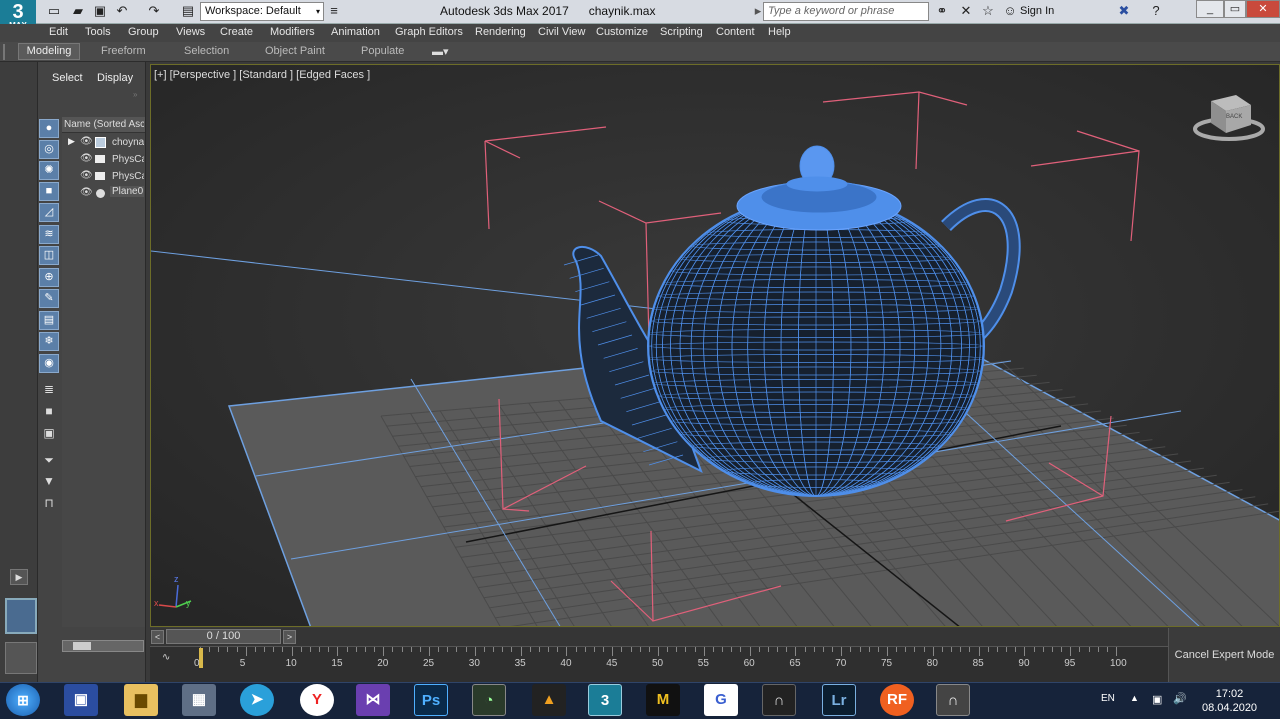  I want to click on project-icon: ▤, so click(188, 11).